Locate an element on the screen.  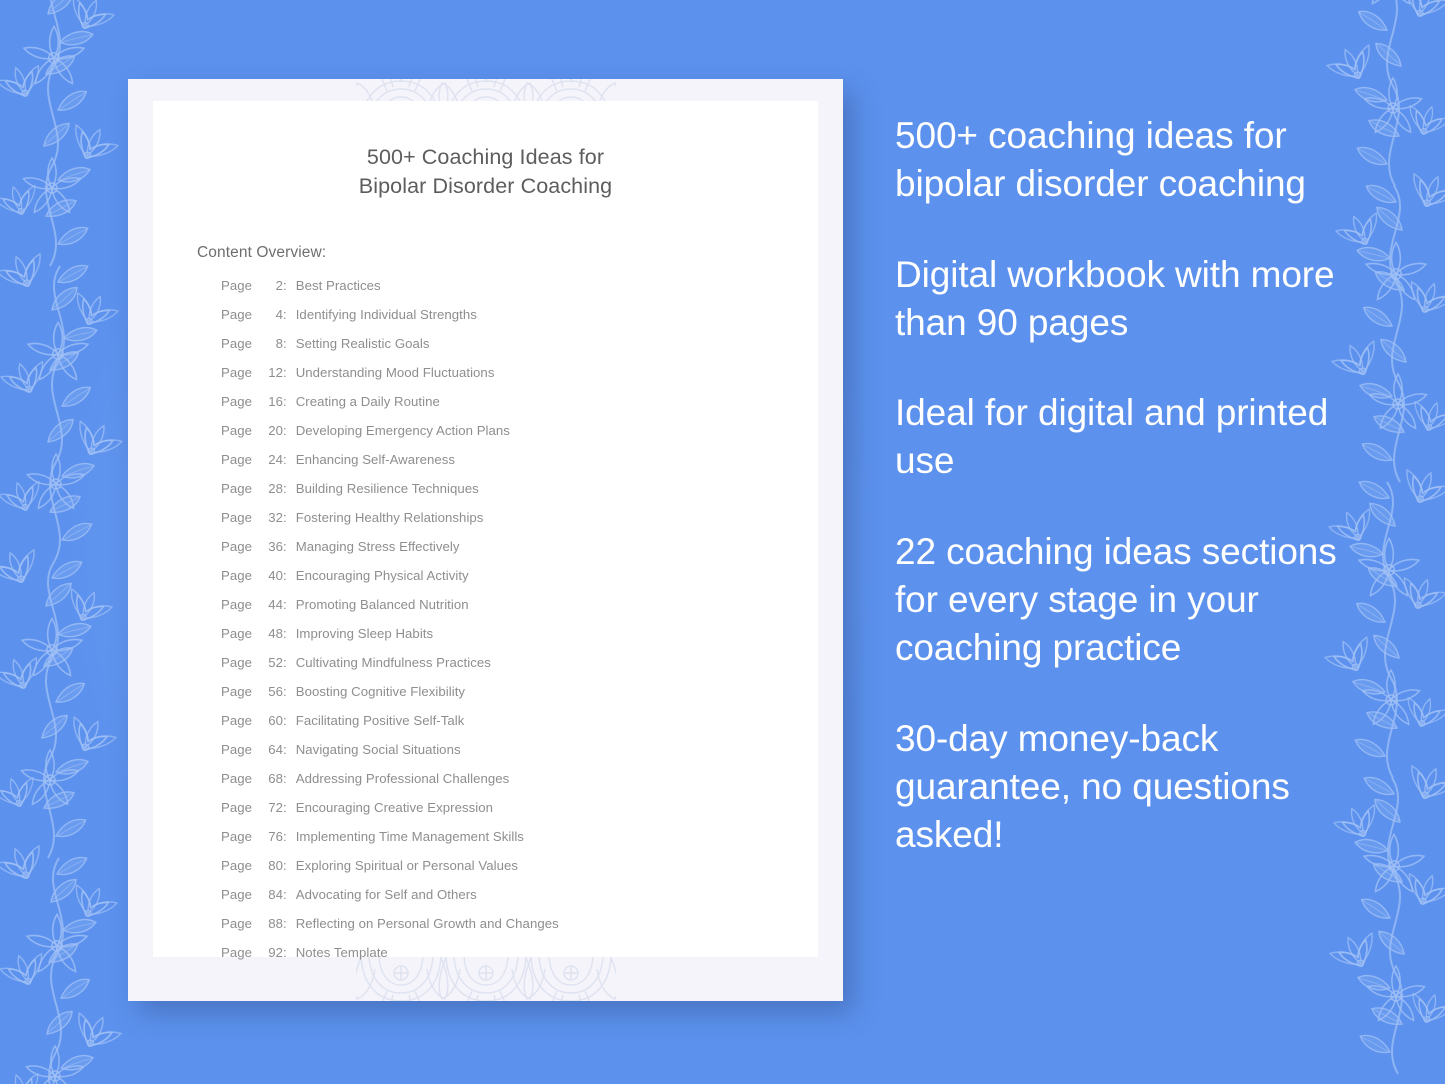
toc-page-number: 16 is located at coordinates (275, 402).